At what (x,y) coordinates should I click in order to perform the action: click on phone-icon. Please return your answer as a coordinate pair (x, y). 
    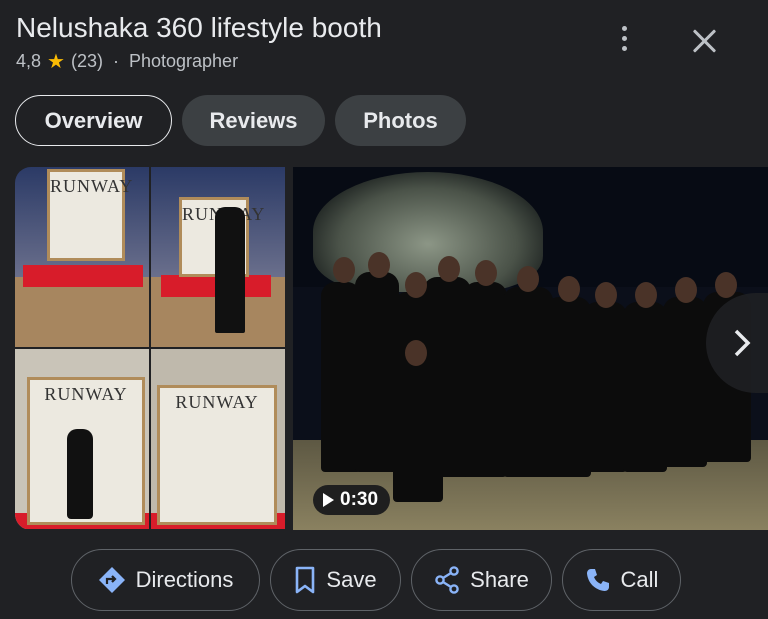
    Looking at the image, I should click on (597, 580).